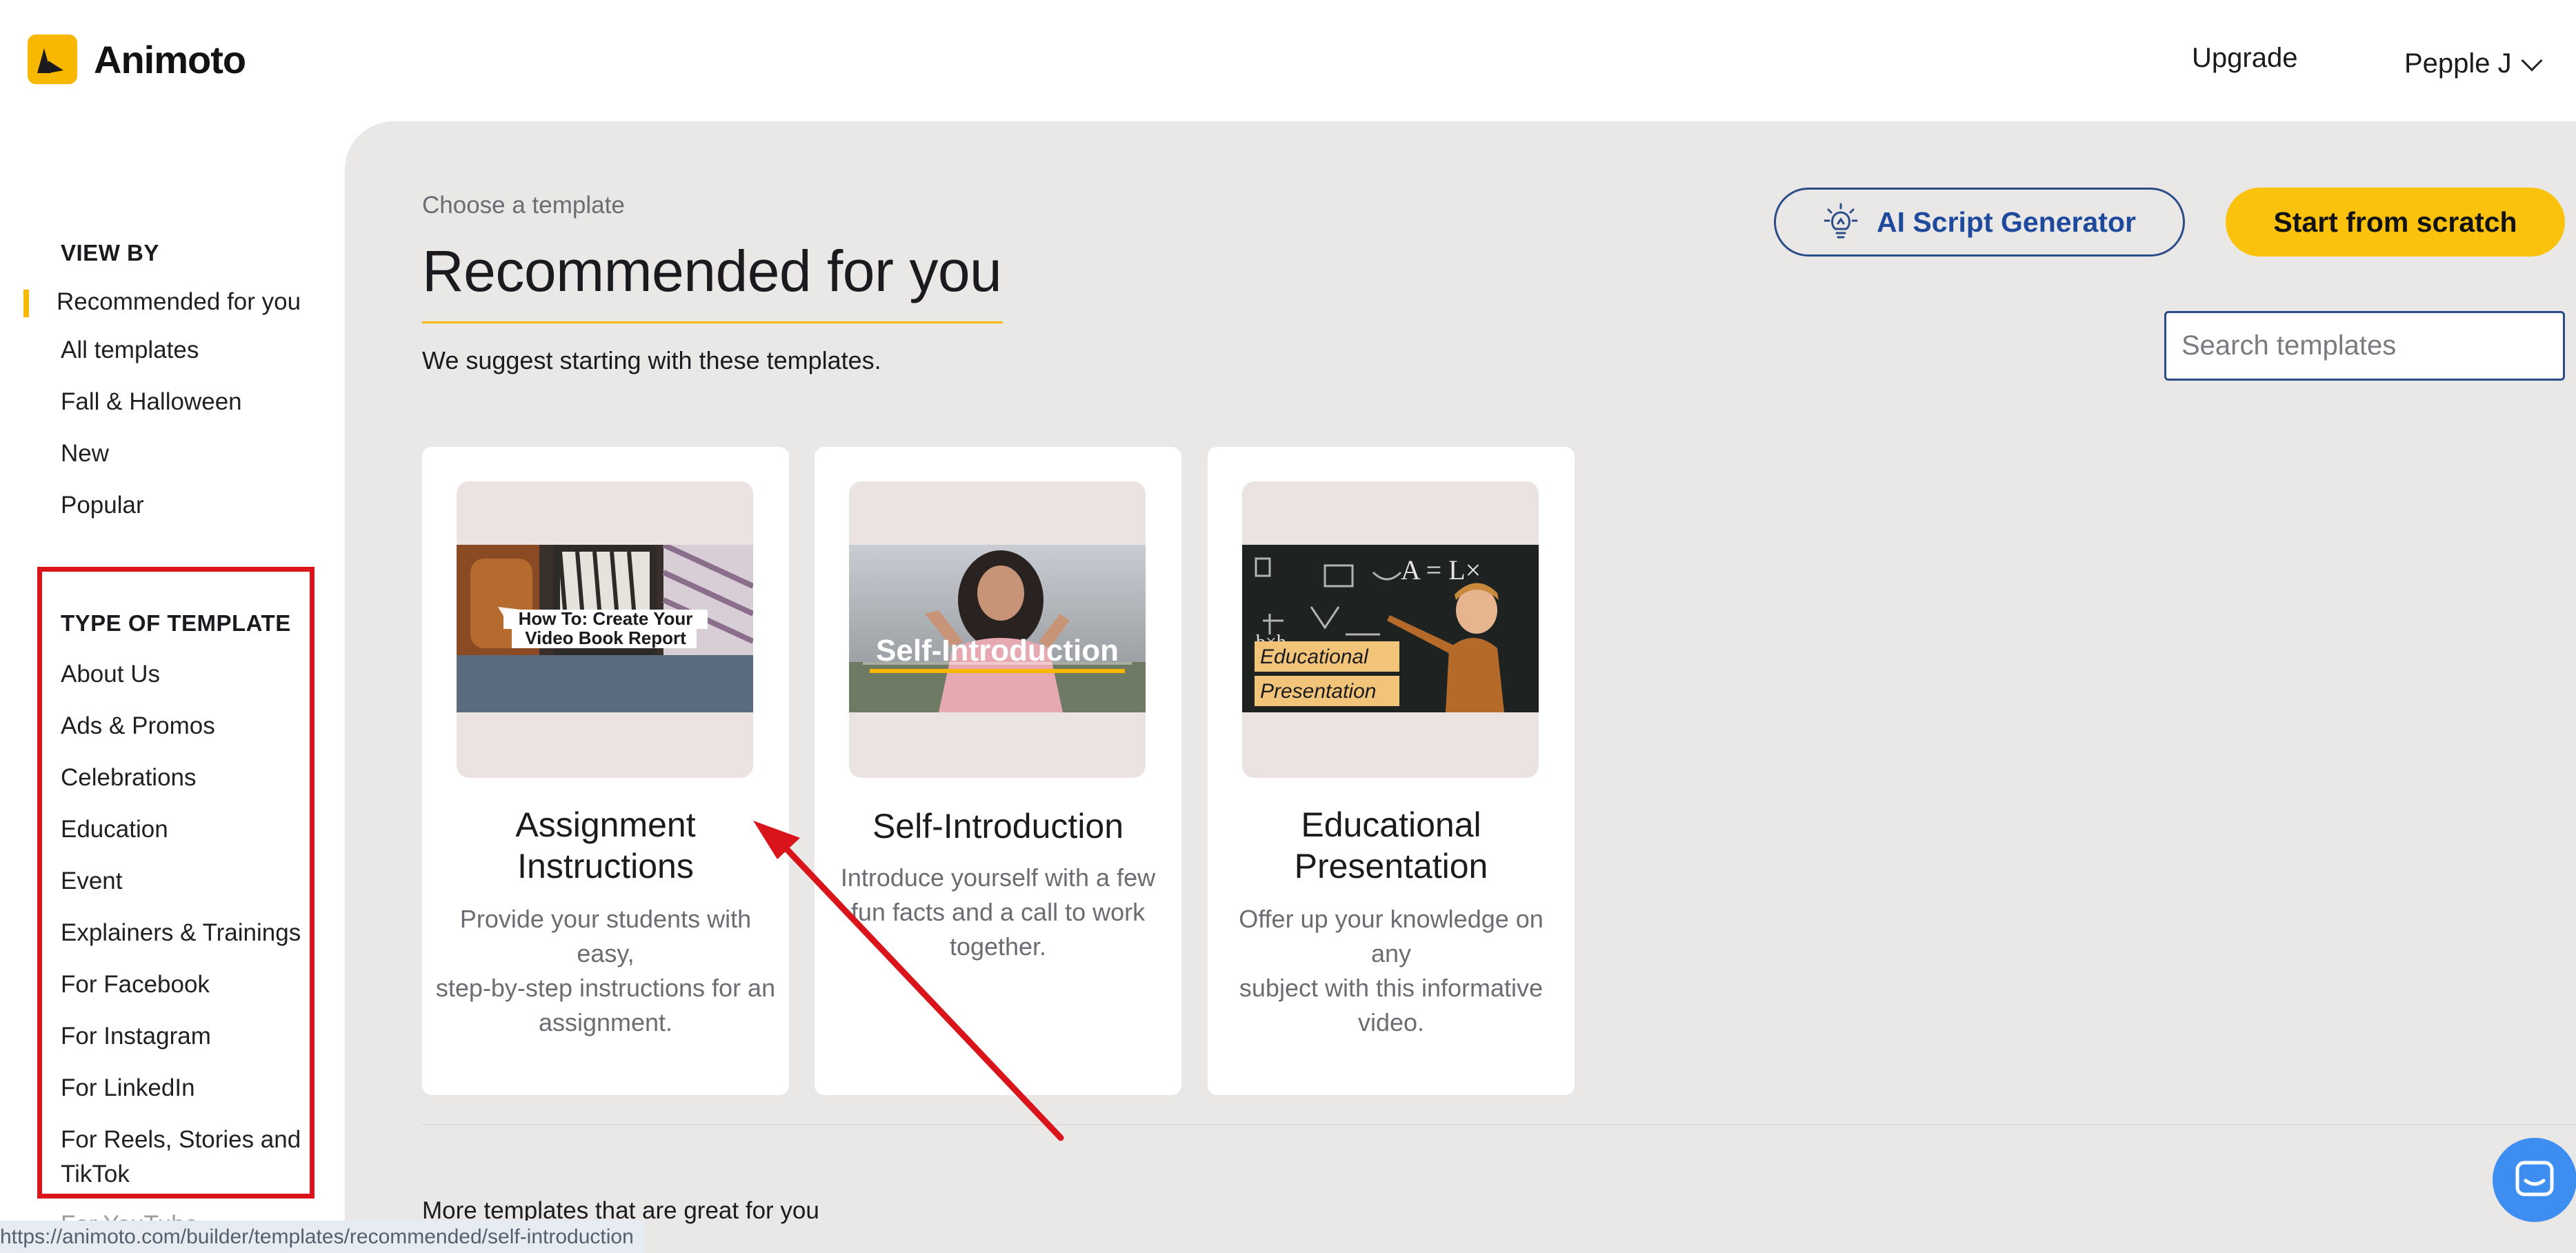 The width and height of the screenshot is (2576, 1253). Describe the element at coordinates (712, 322) in the screenshot. I see `title-underline` at that location.